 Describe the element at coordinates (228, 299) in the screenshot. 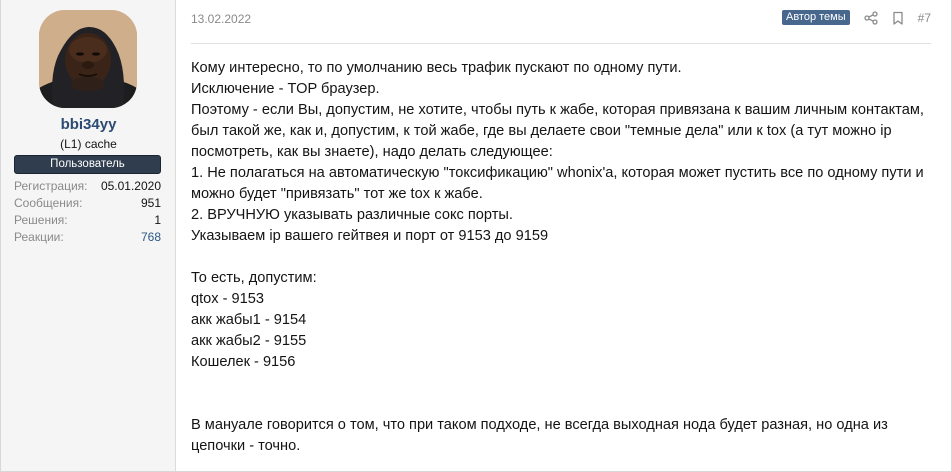

I see `post-line: qtox - 9153` at that location.